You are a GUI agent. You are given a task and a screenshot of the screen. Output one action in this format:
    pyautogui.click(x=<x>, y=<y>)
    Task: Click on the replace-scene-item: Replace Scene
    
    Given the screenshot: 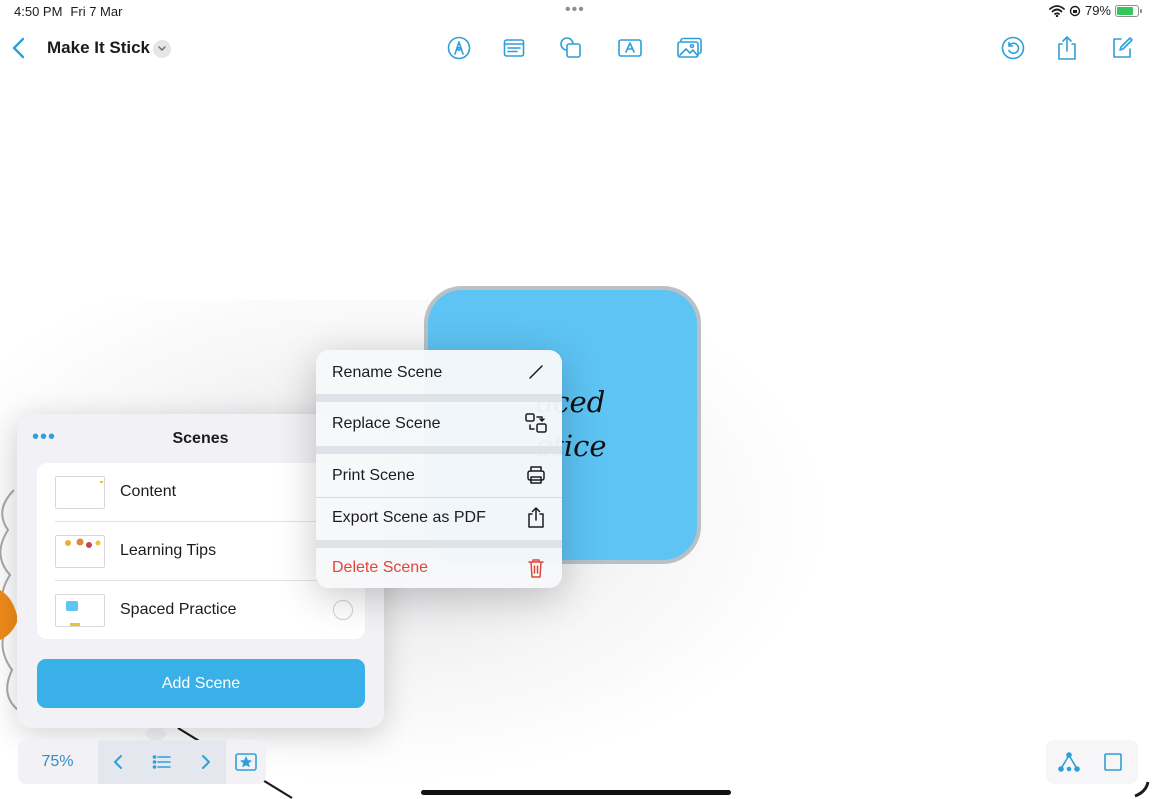 What is the action you would take?
    pyautogui.click(x=439, y=424)
    